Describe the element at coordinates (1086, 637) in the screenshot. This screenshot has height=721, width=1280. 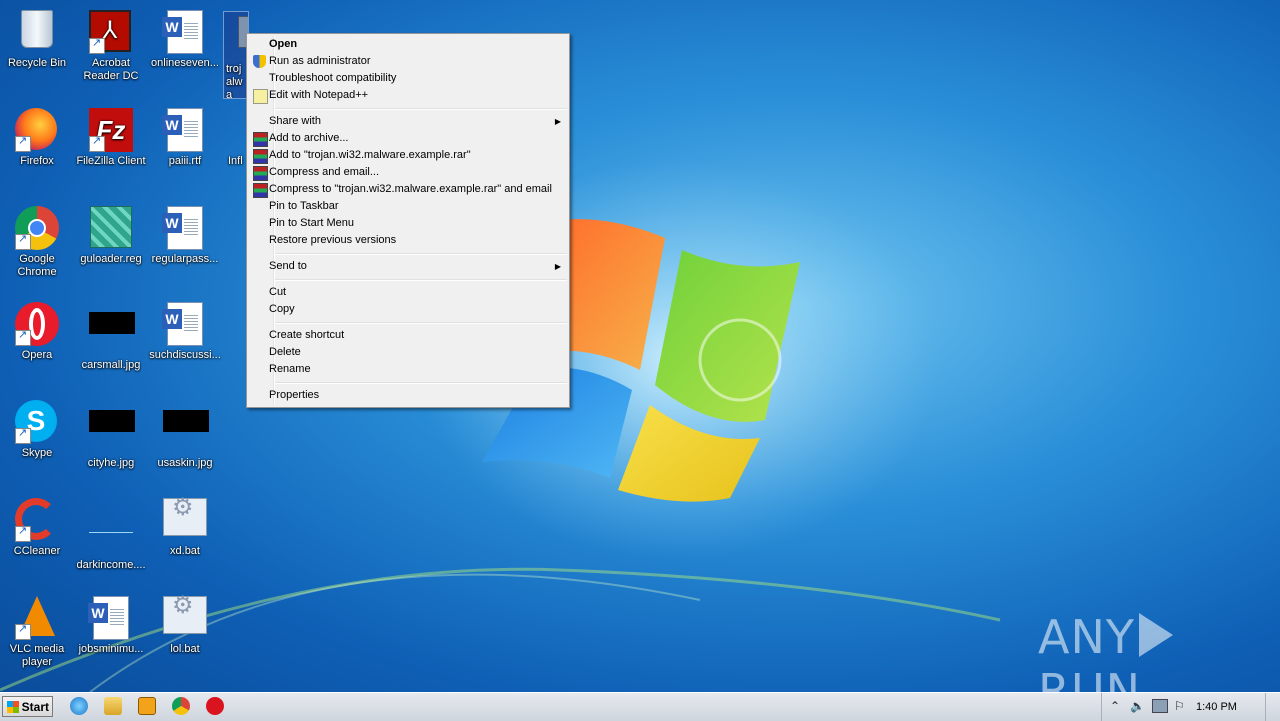
I see `watermark-left-text: ANY` at that location.